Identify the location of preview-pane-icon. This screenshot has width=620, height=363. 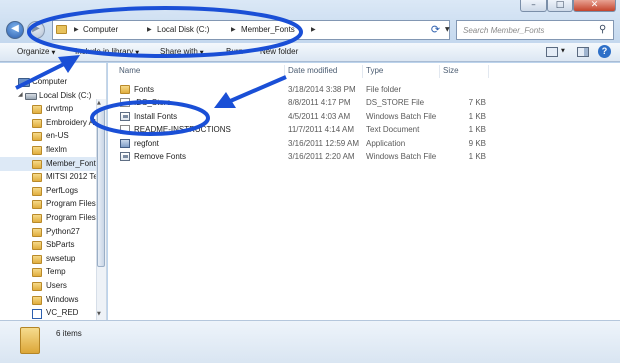
(583, 52).